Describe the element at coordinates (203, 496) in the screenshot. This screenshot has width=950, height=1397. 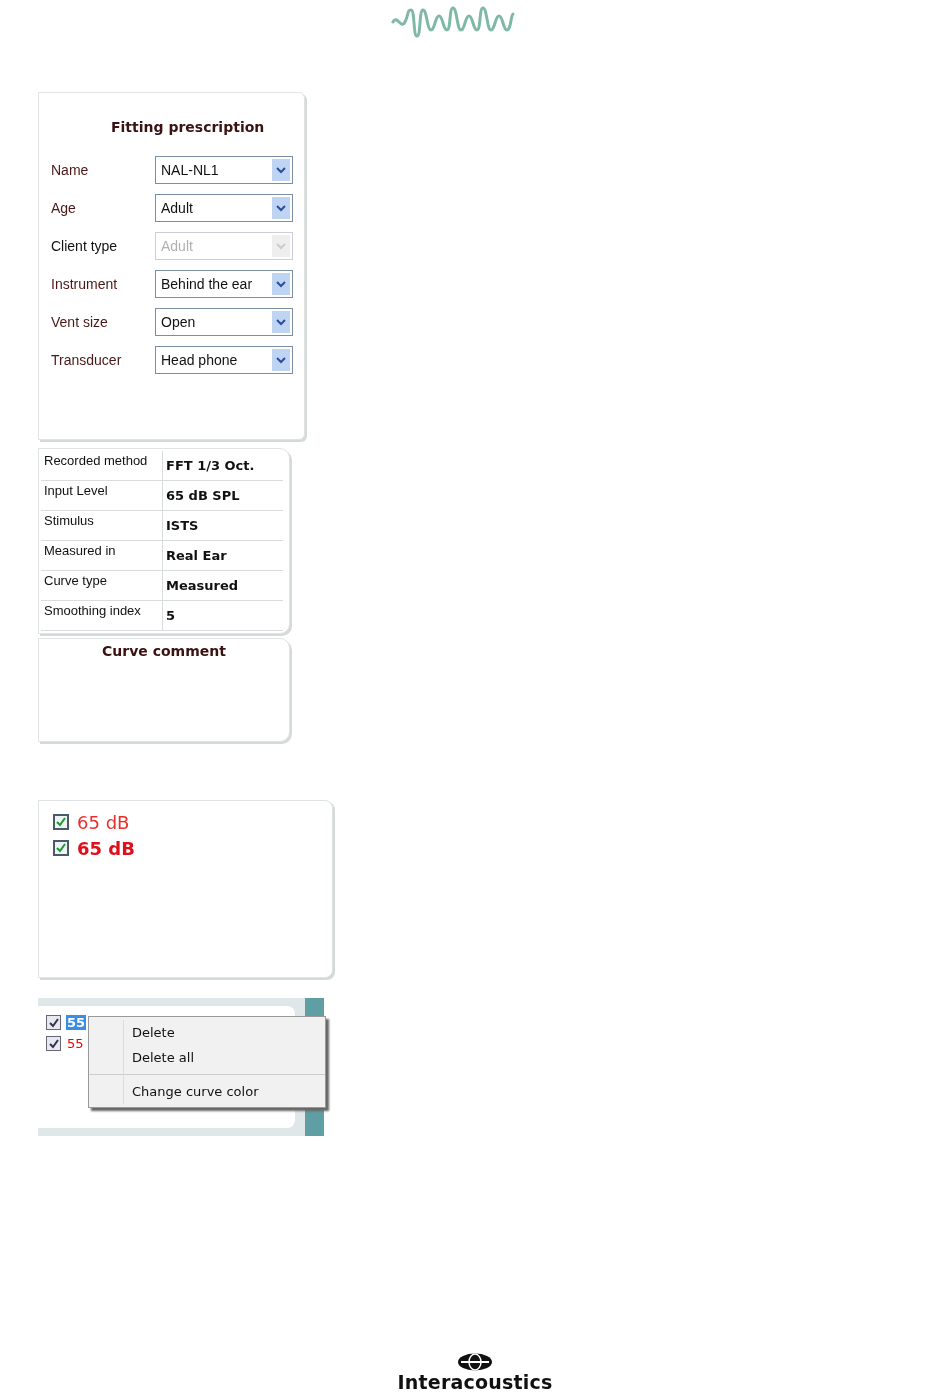
I see `table-cell-text: 65 dB SPL` at that location.